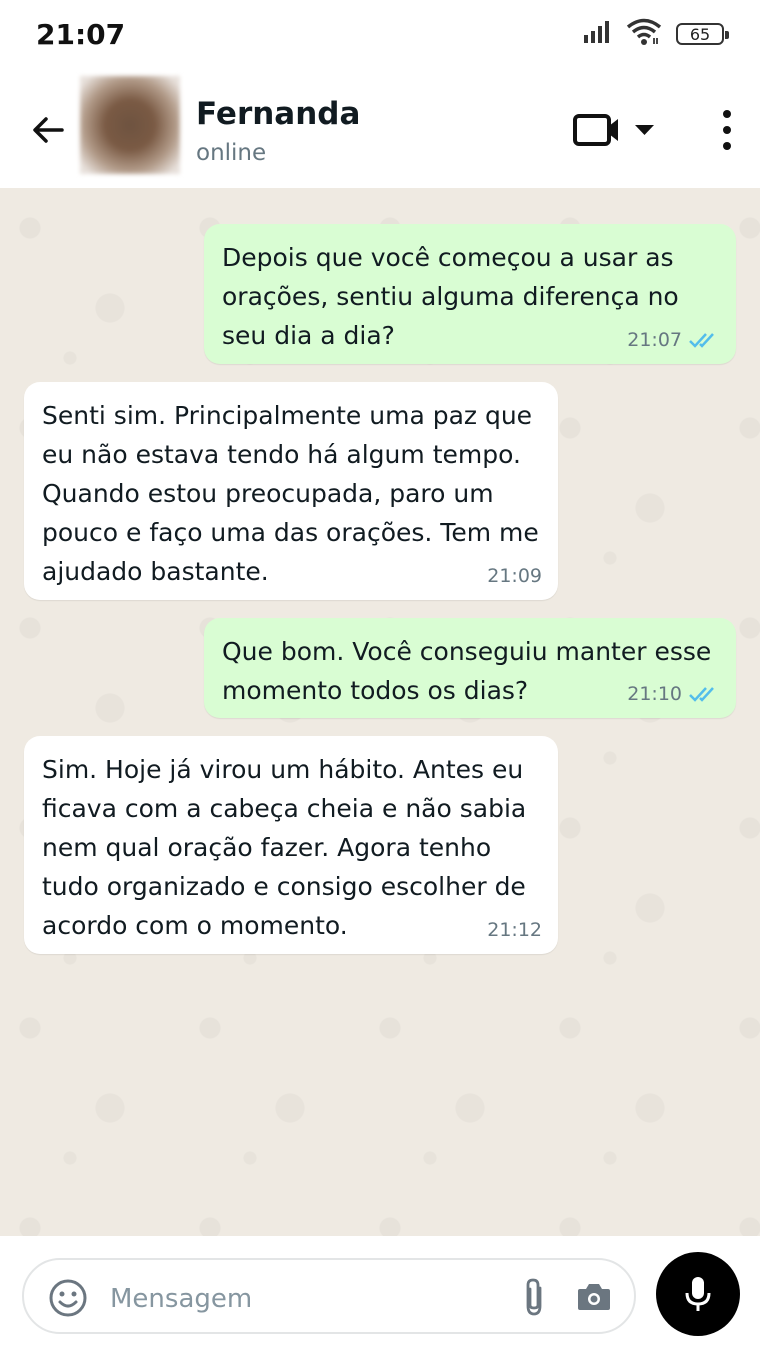  I want to click on back-arrow-icon, so click(48, 130).